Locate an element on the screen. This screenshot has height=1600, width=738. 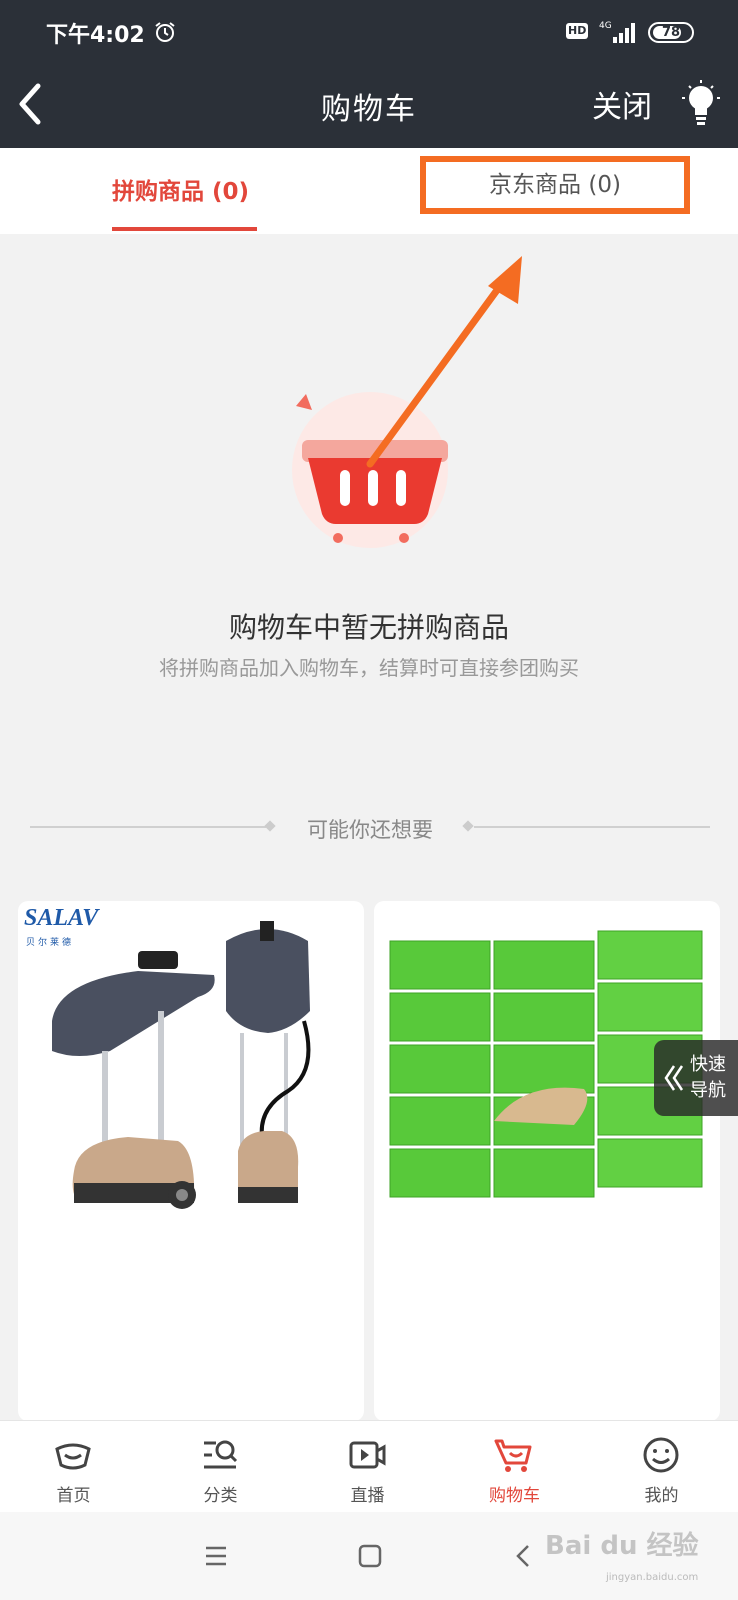
bottom-tab-cart: 购物车 is located at coordinates (514, 1467).